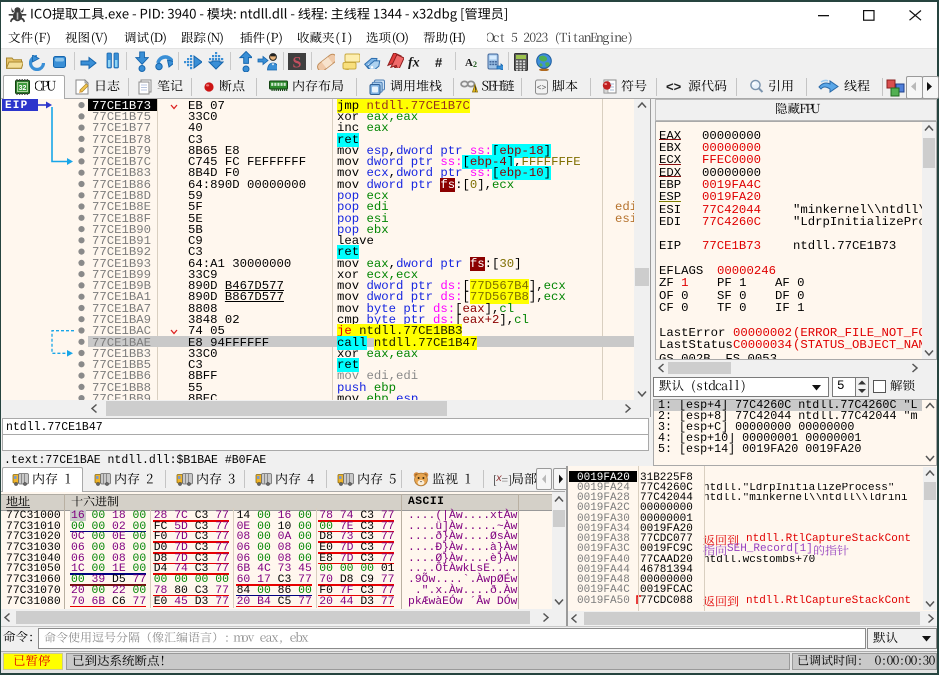  What do you see at coordinates (469, 62) in the screenshot?
I see `svg-text: A` at bounding box center [469, 62].